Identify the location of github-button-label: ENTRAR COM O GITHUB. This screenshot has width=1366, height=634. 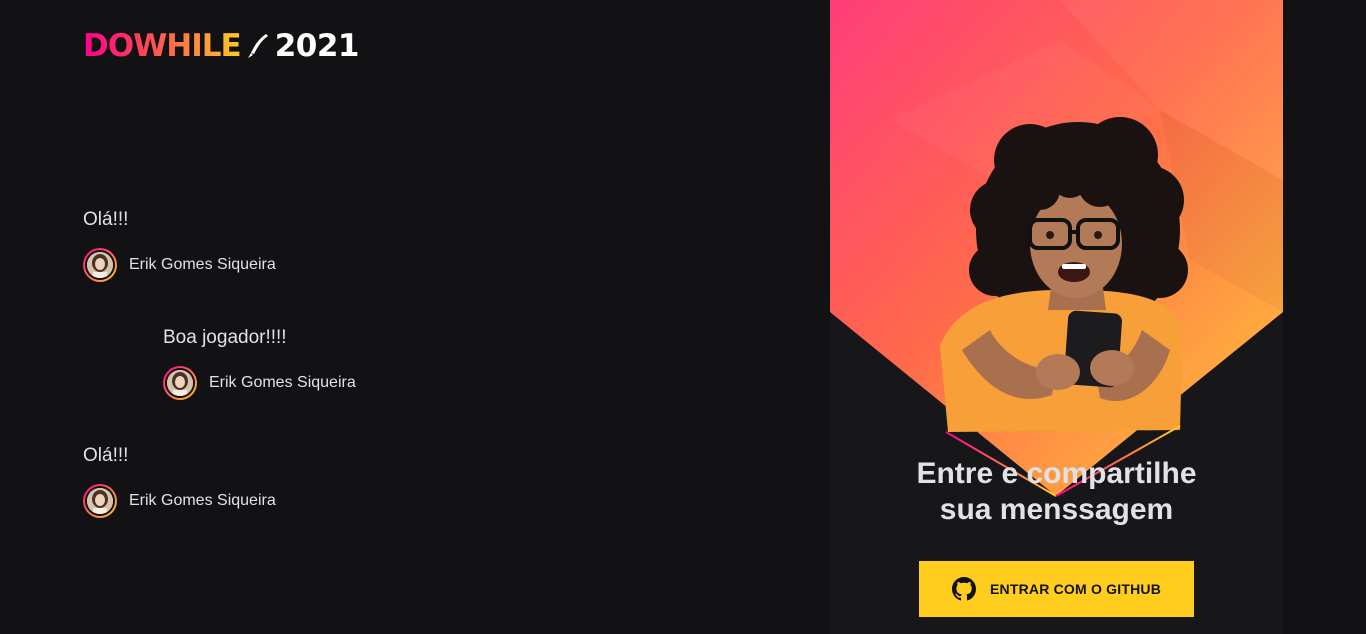
(1075, 589).